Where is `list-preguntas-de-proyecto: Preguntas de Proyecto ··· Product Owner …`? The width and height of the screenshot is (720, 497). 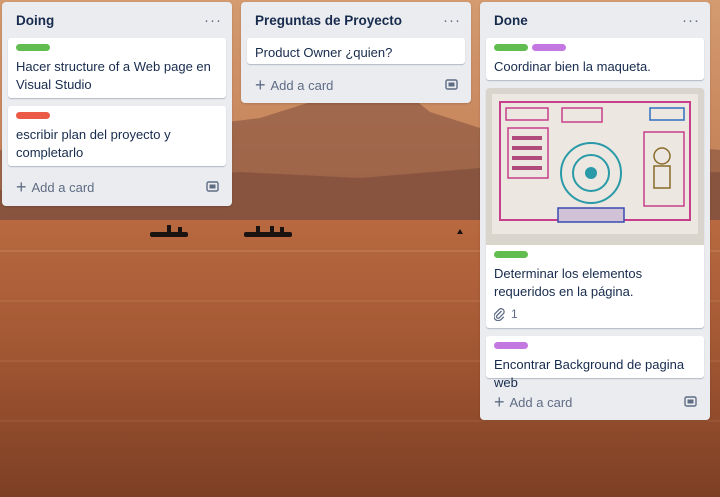 list-preguntas-de-proyecto: Preguntas de Proyecto ··· Product Owner … is located at coordinates (356, 52).